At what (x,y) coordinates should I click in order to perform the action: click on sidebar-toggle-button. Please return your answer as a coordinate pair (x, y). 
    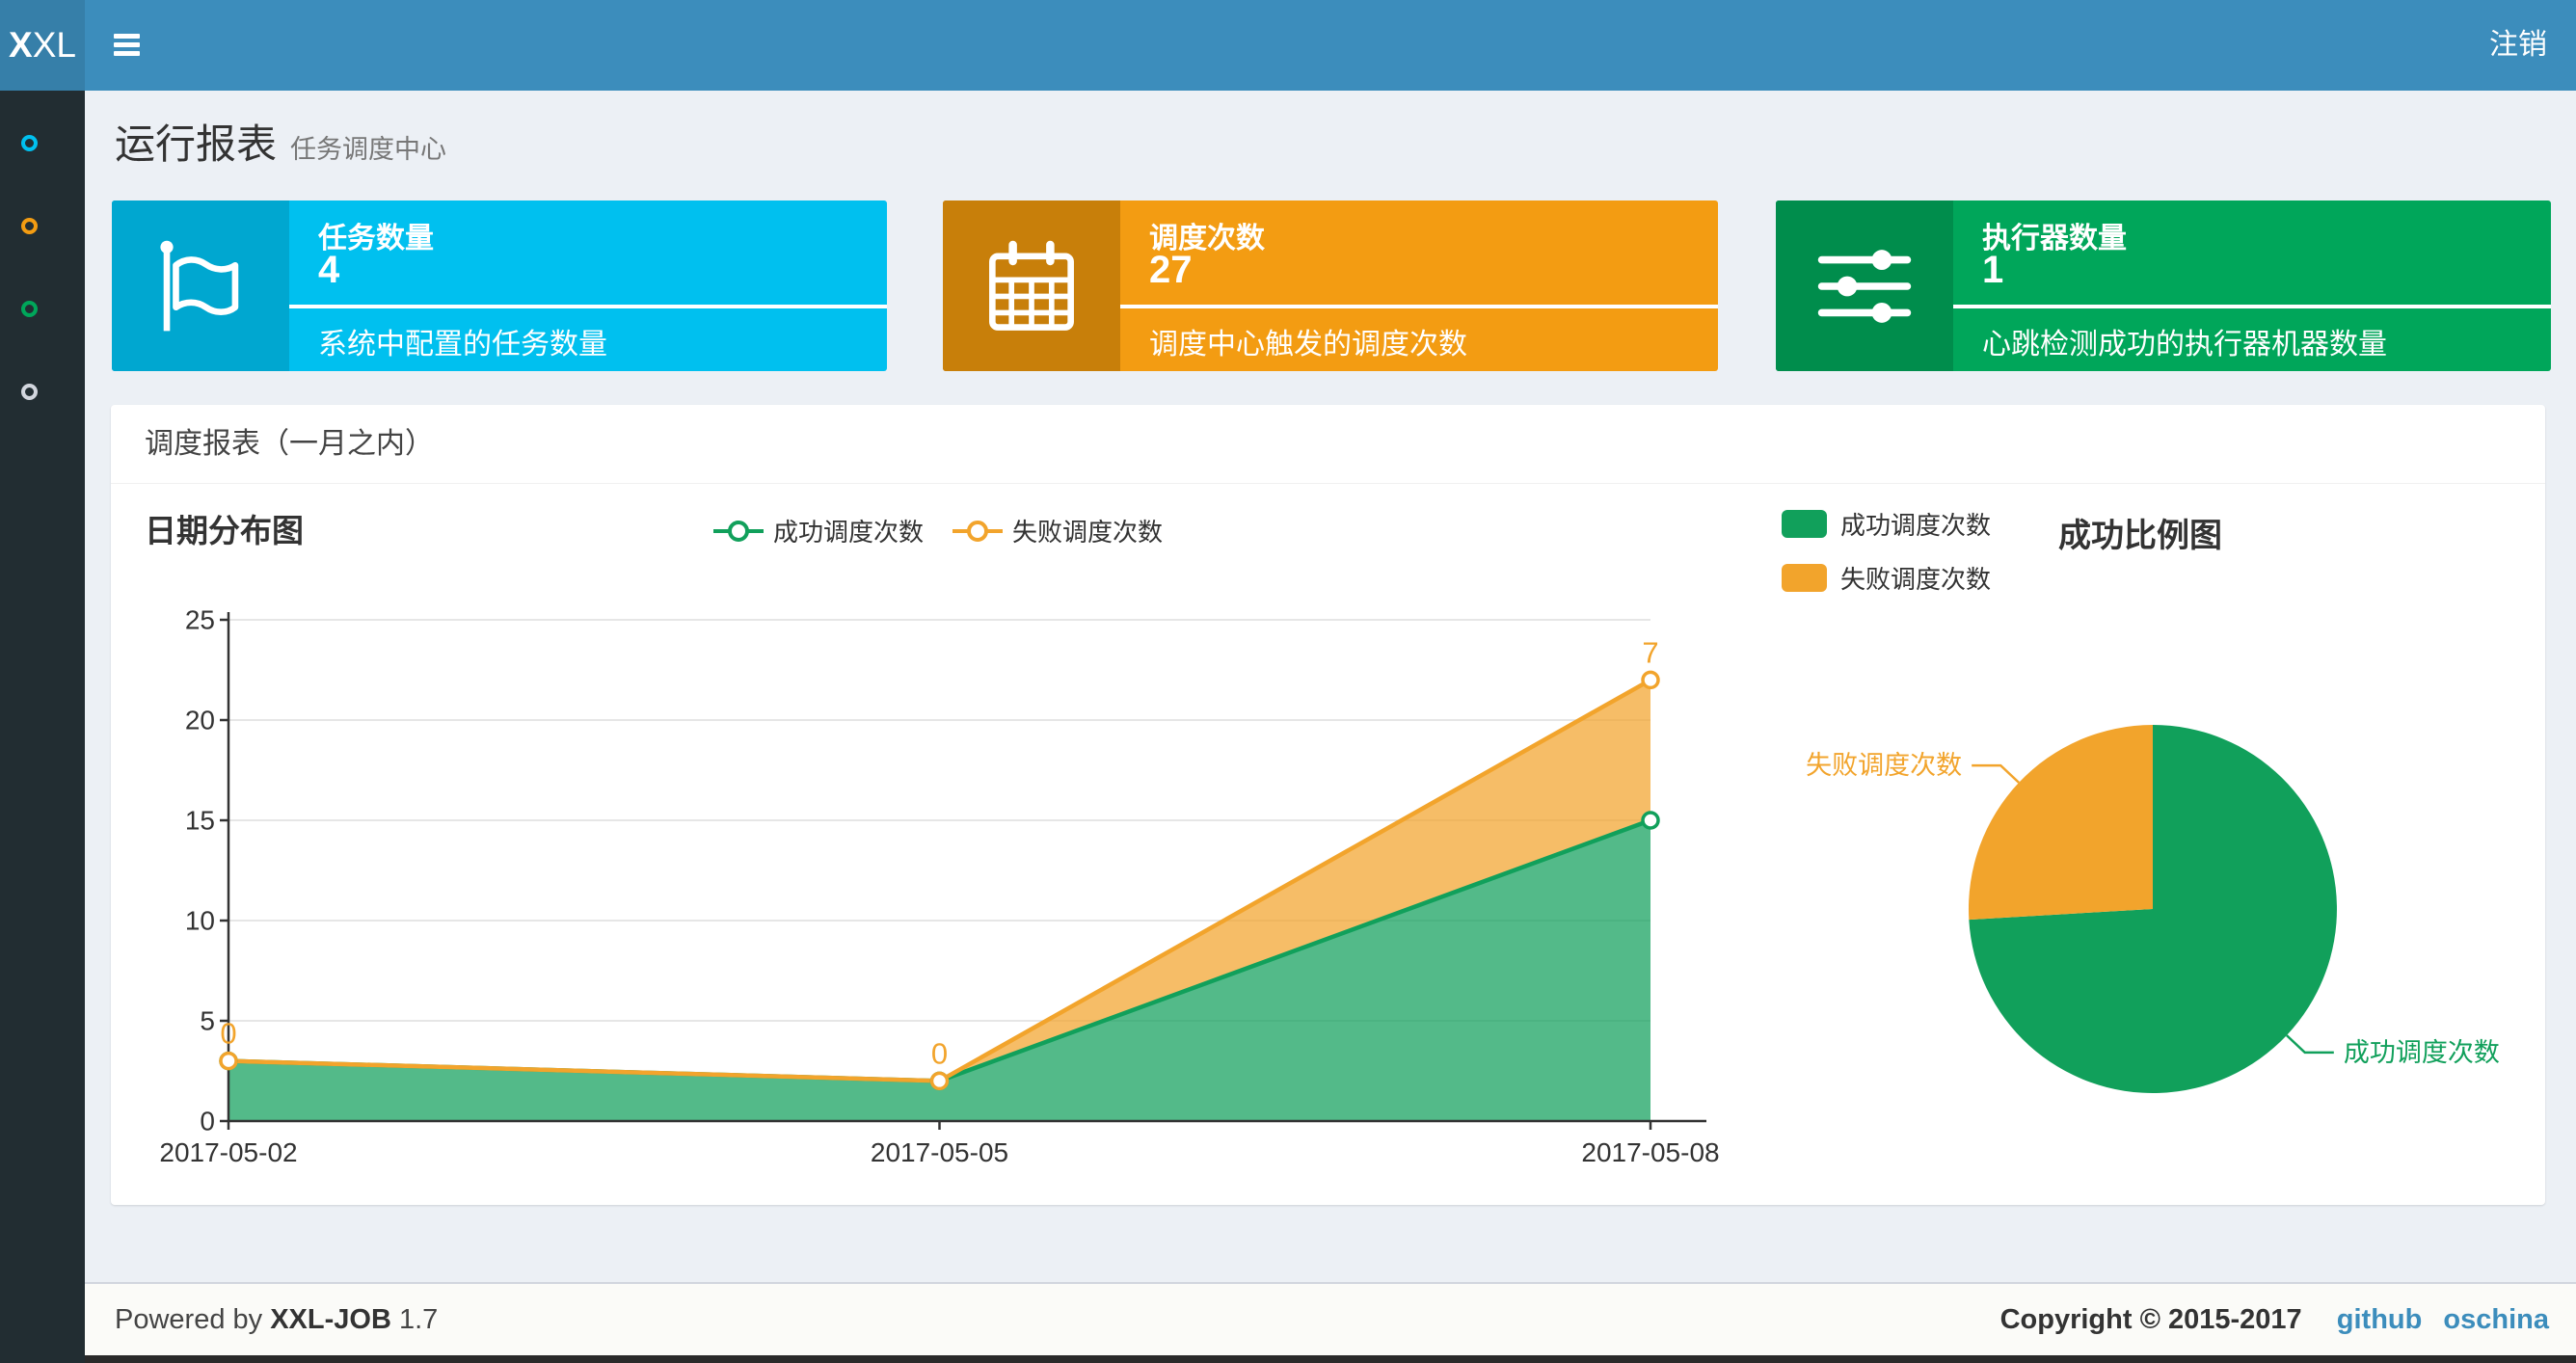
    Looking at the image, I should click on (131, 45).